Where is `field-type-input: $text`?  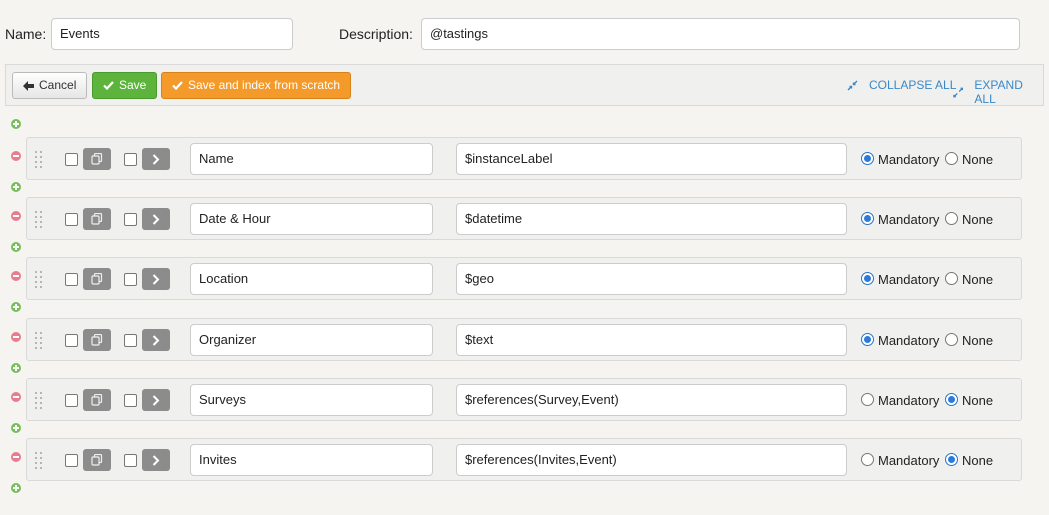
field-type-input: $text is located at coordinates (651, 340).